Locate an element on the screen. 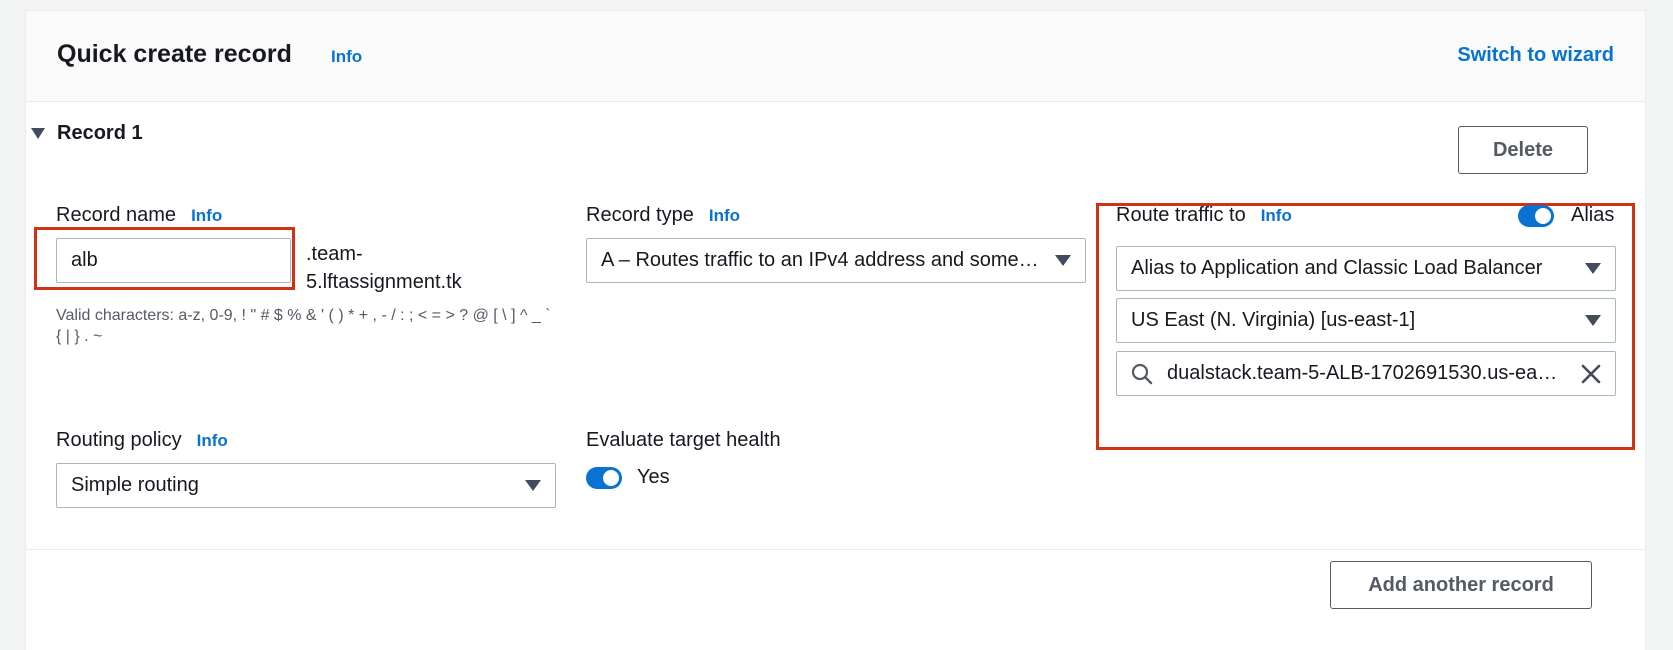 The image size is (1673, 650). route-traffic-label-group: Route traffic to Info is located at coordinates (1204, 215).